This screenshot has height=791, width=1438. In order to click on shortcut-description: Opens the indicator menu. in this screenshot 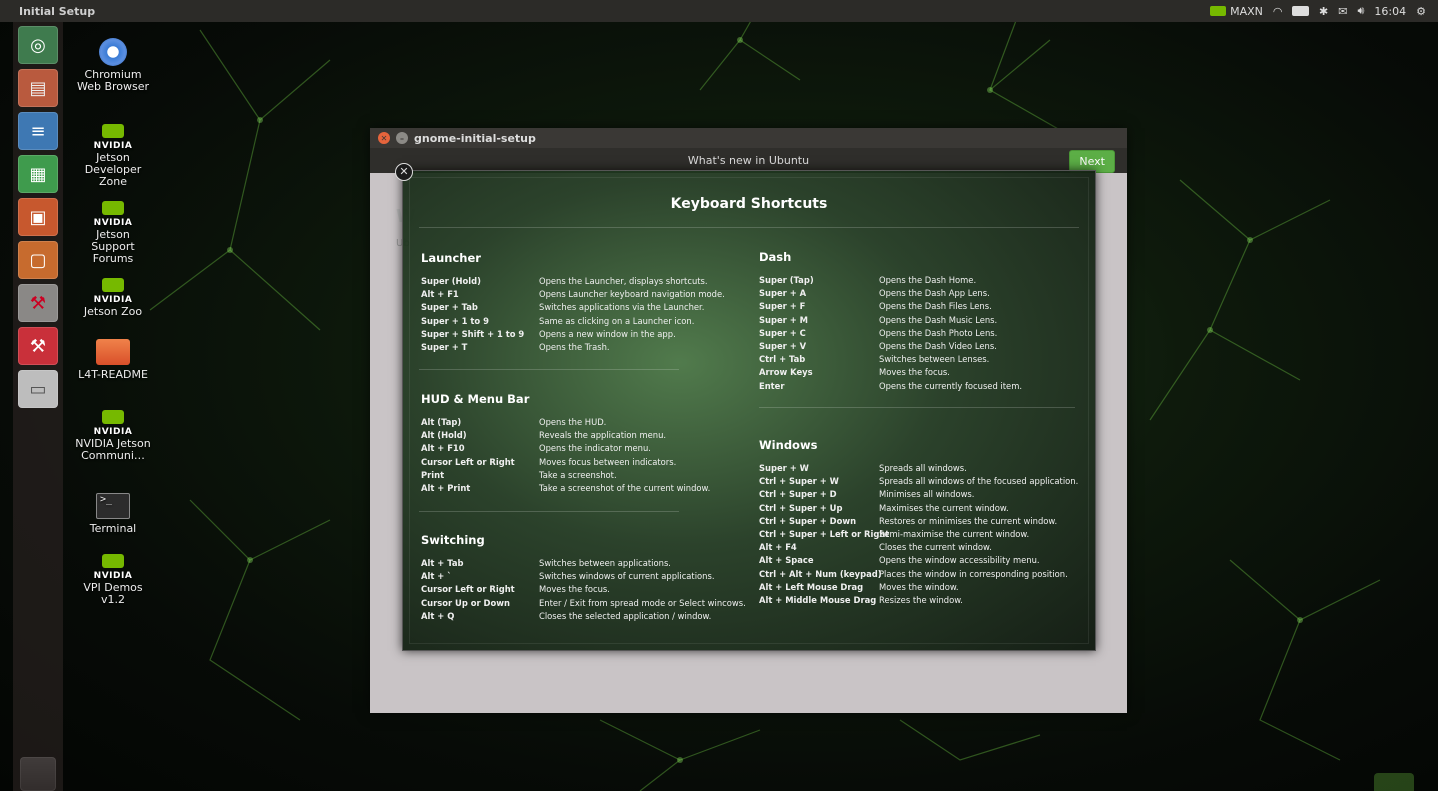, I will do `click(595, 448)`.